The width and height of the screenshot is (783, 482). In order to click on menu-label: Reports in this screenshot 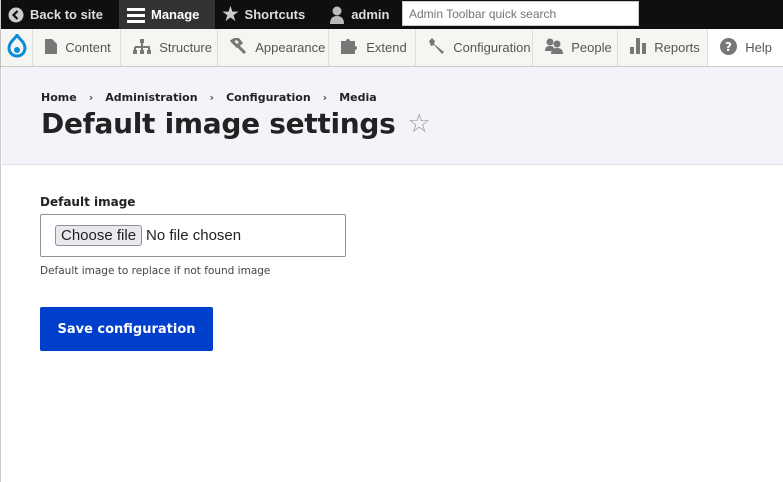, I will do `click(677, 47)`.